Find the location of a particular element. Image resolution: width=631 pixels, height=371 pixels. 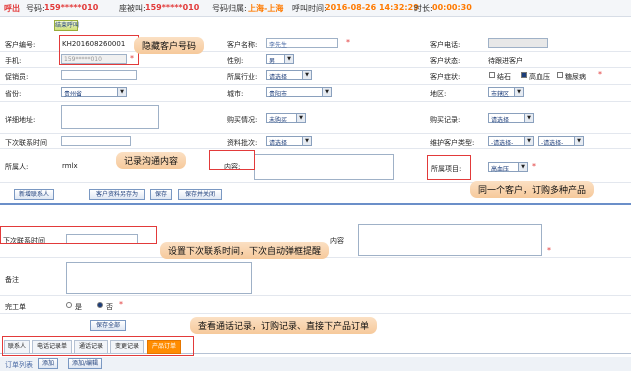

add-order-button: 添加/编辑 is located at coordinates (85, 363).